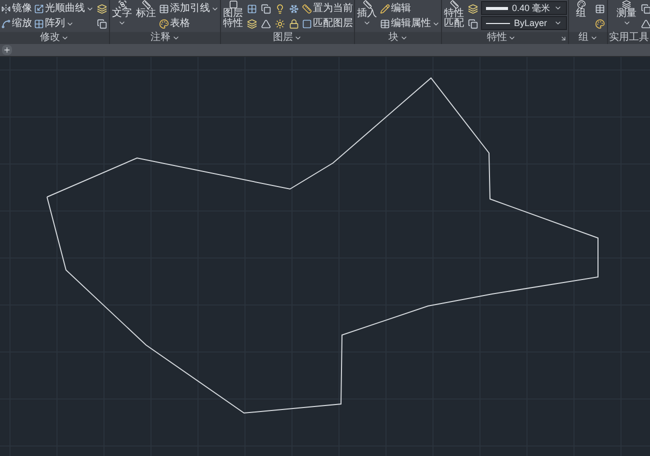  What do you see at coordinates (294, 23) in the screenshot?
I see `lock-icon` at bounding box center [294, 23].